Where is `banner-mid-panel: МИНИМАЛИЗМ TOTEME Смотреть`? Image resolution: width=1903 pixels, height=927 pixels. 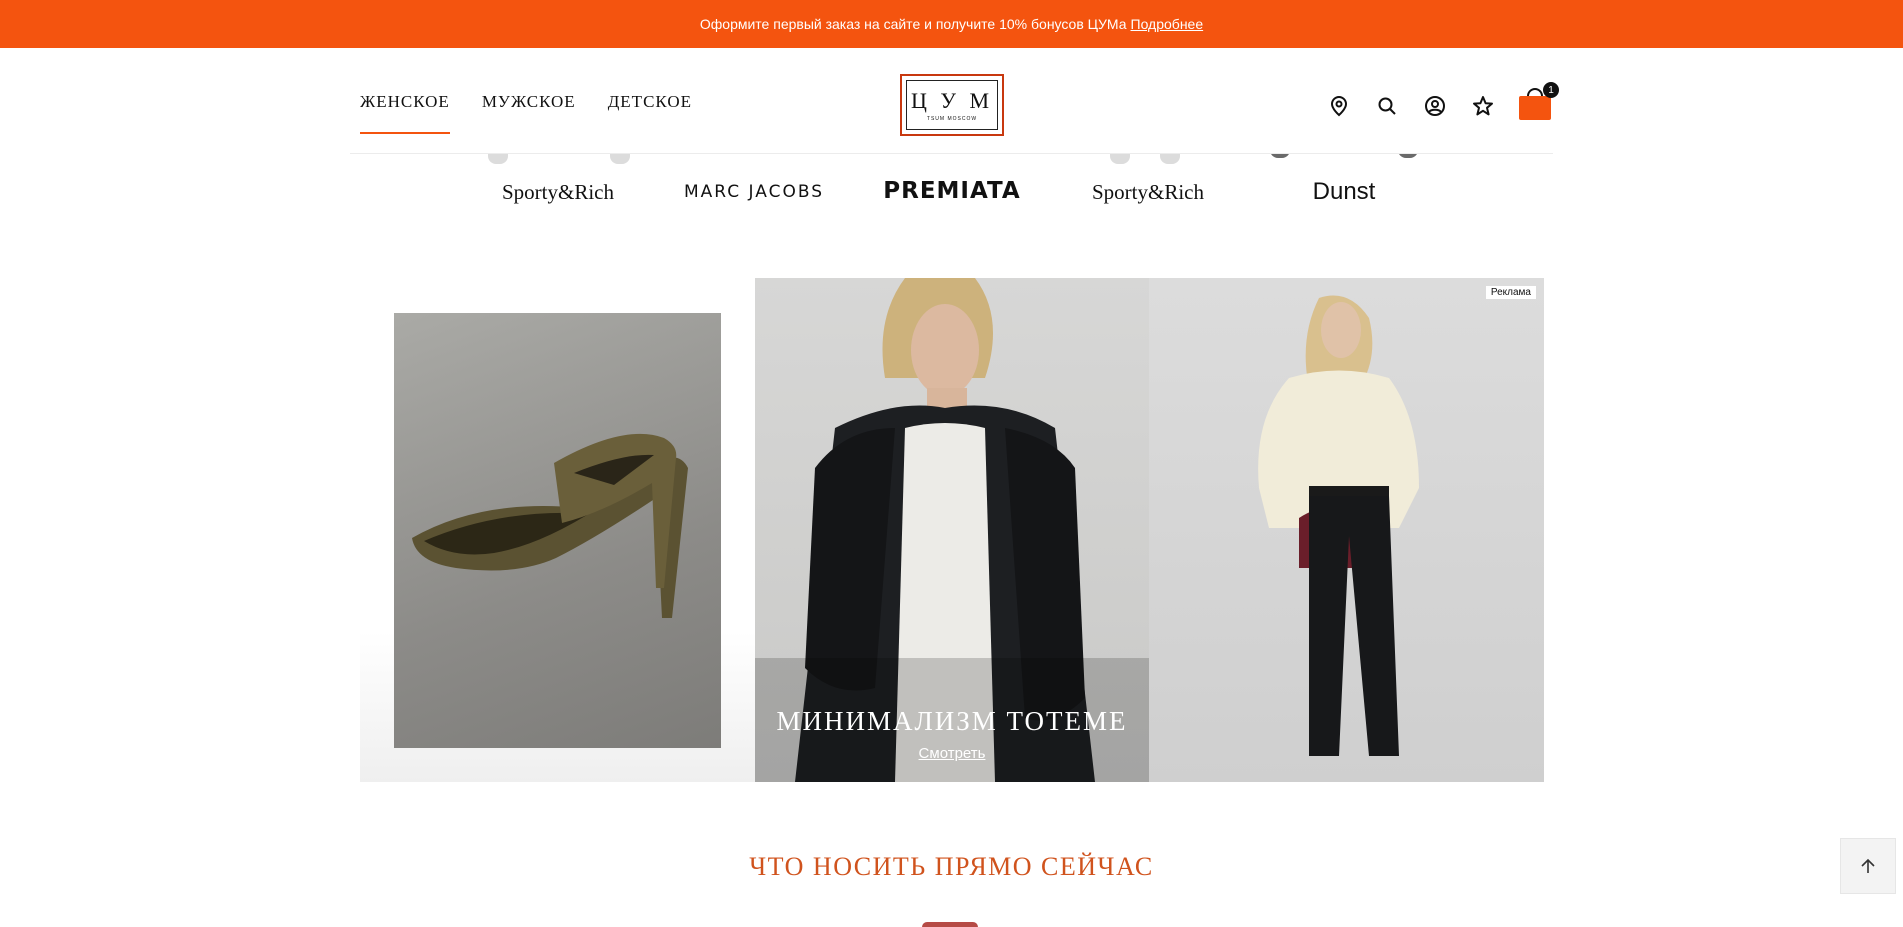
banner-mid-panel: МИНИМАЛИЗМ TOTEME Смотреть is located at coordinates (952, 530).